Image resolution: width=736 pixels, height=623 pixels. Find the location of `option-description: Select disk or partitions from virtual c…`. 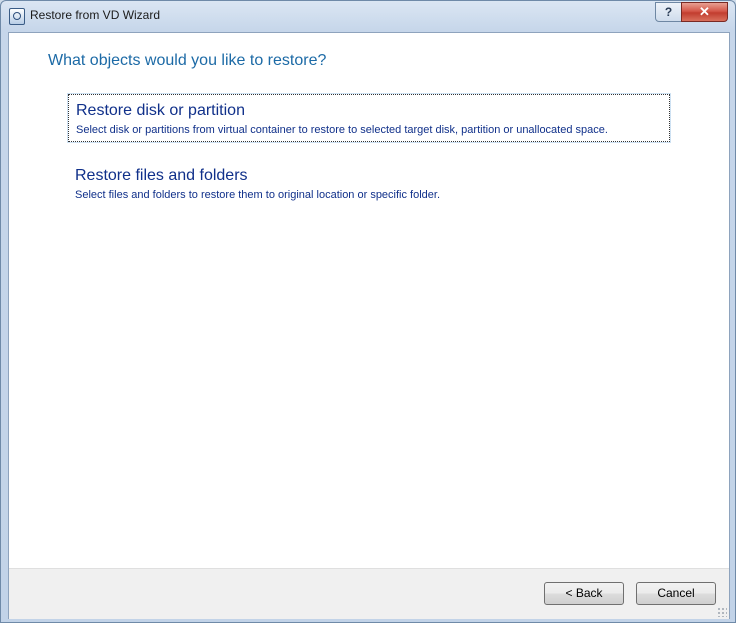

option-description: Select disk or partitions from virtual c… is located at coordinates (342, 130).